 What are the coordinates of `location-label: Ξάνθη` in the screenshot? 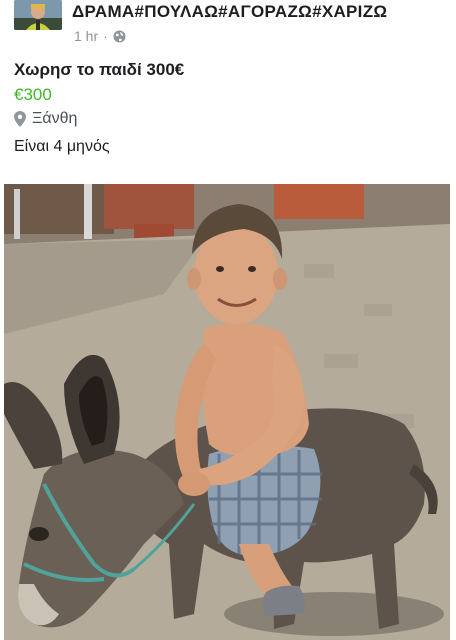 It's located at (55, 118).